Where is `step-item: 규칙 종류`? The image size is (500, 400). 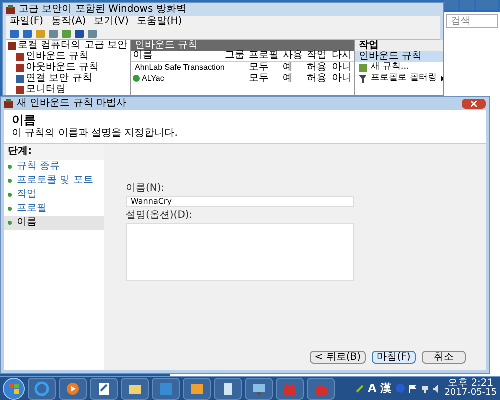 step-item: 규칙 종류 is located at coordinates (54, 167).